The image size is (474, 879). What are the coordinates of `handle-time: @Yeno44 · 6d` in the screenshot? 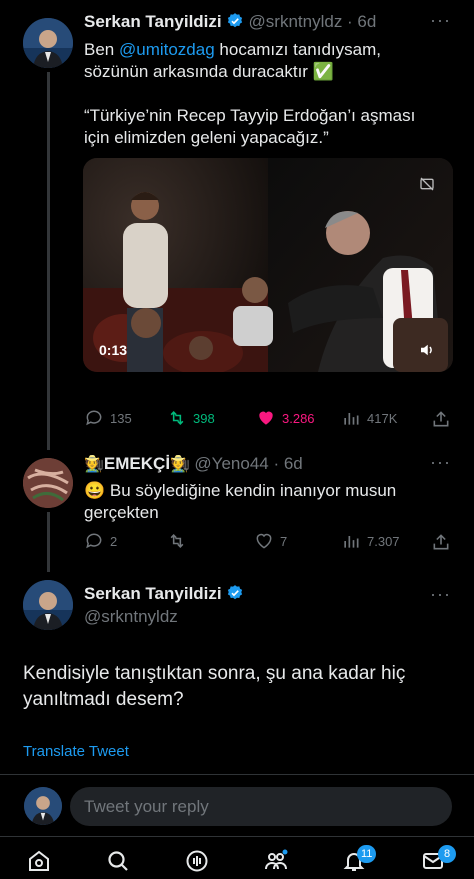 It's located at (248, 463).